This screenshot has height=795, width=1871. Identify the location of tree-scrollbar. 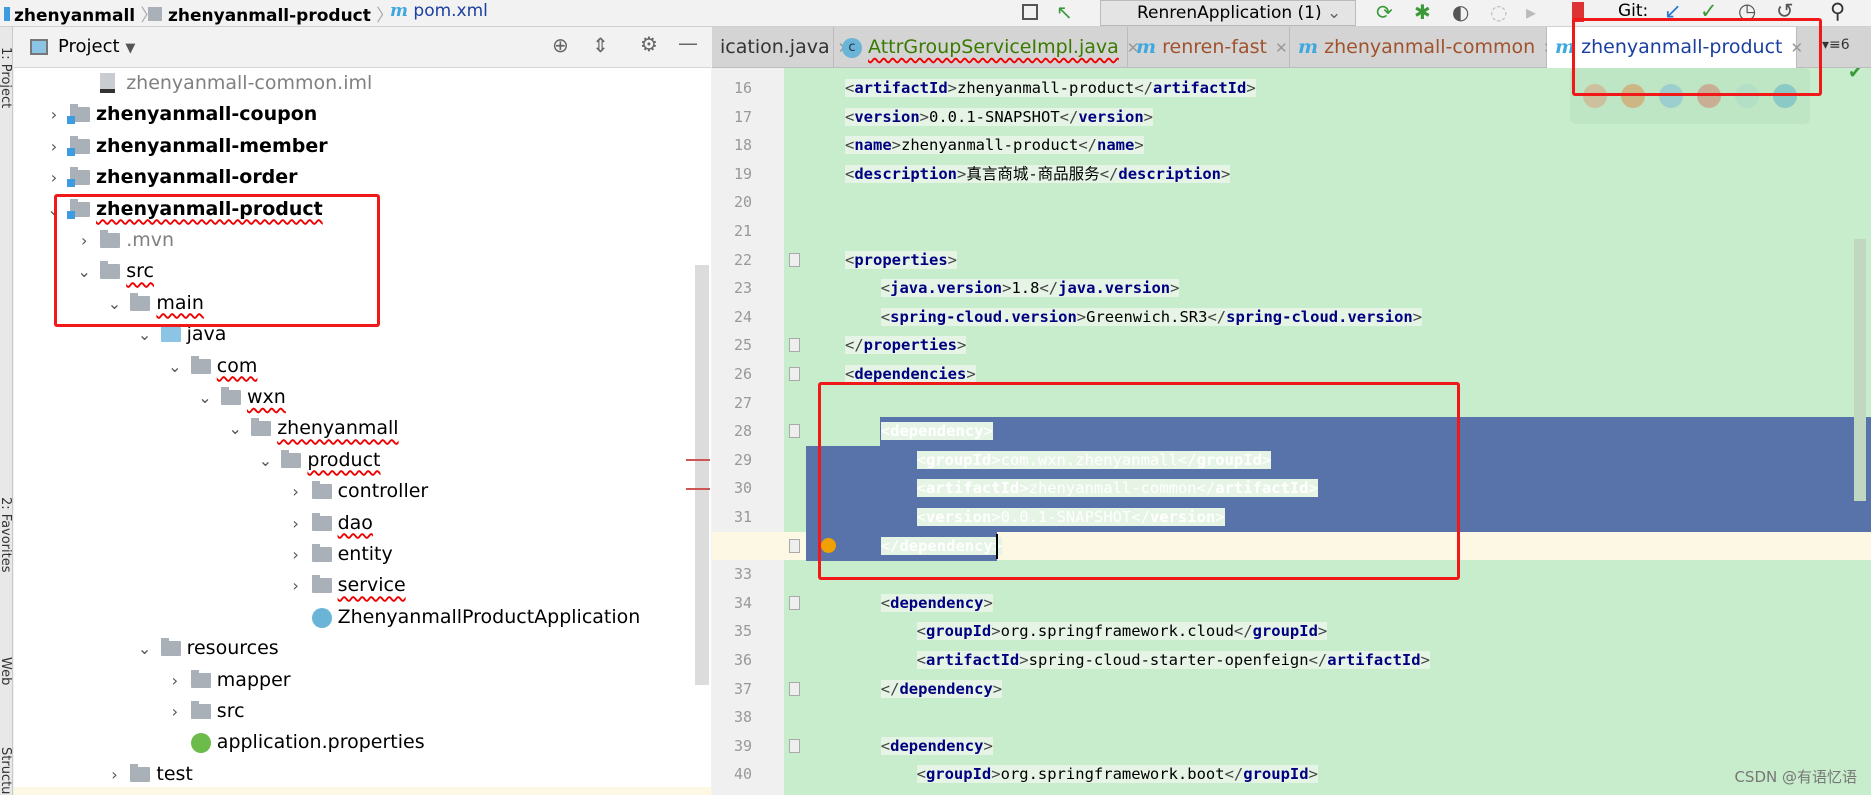
(702, 475).